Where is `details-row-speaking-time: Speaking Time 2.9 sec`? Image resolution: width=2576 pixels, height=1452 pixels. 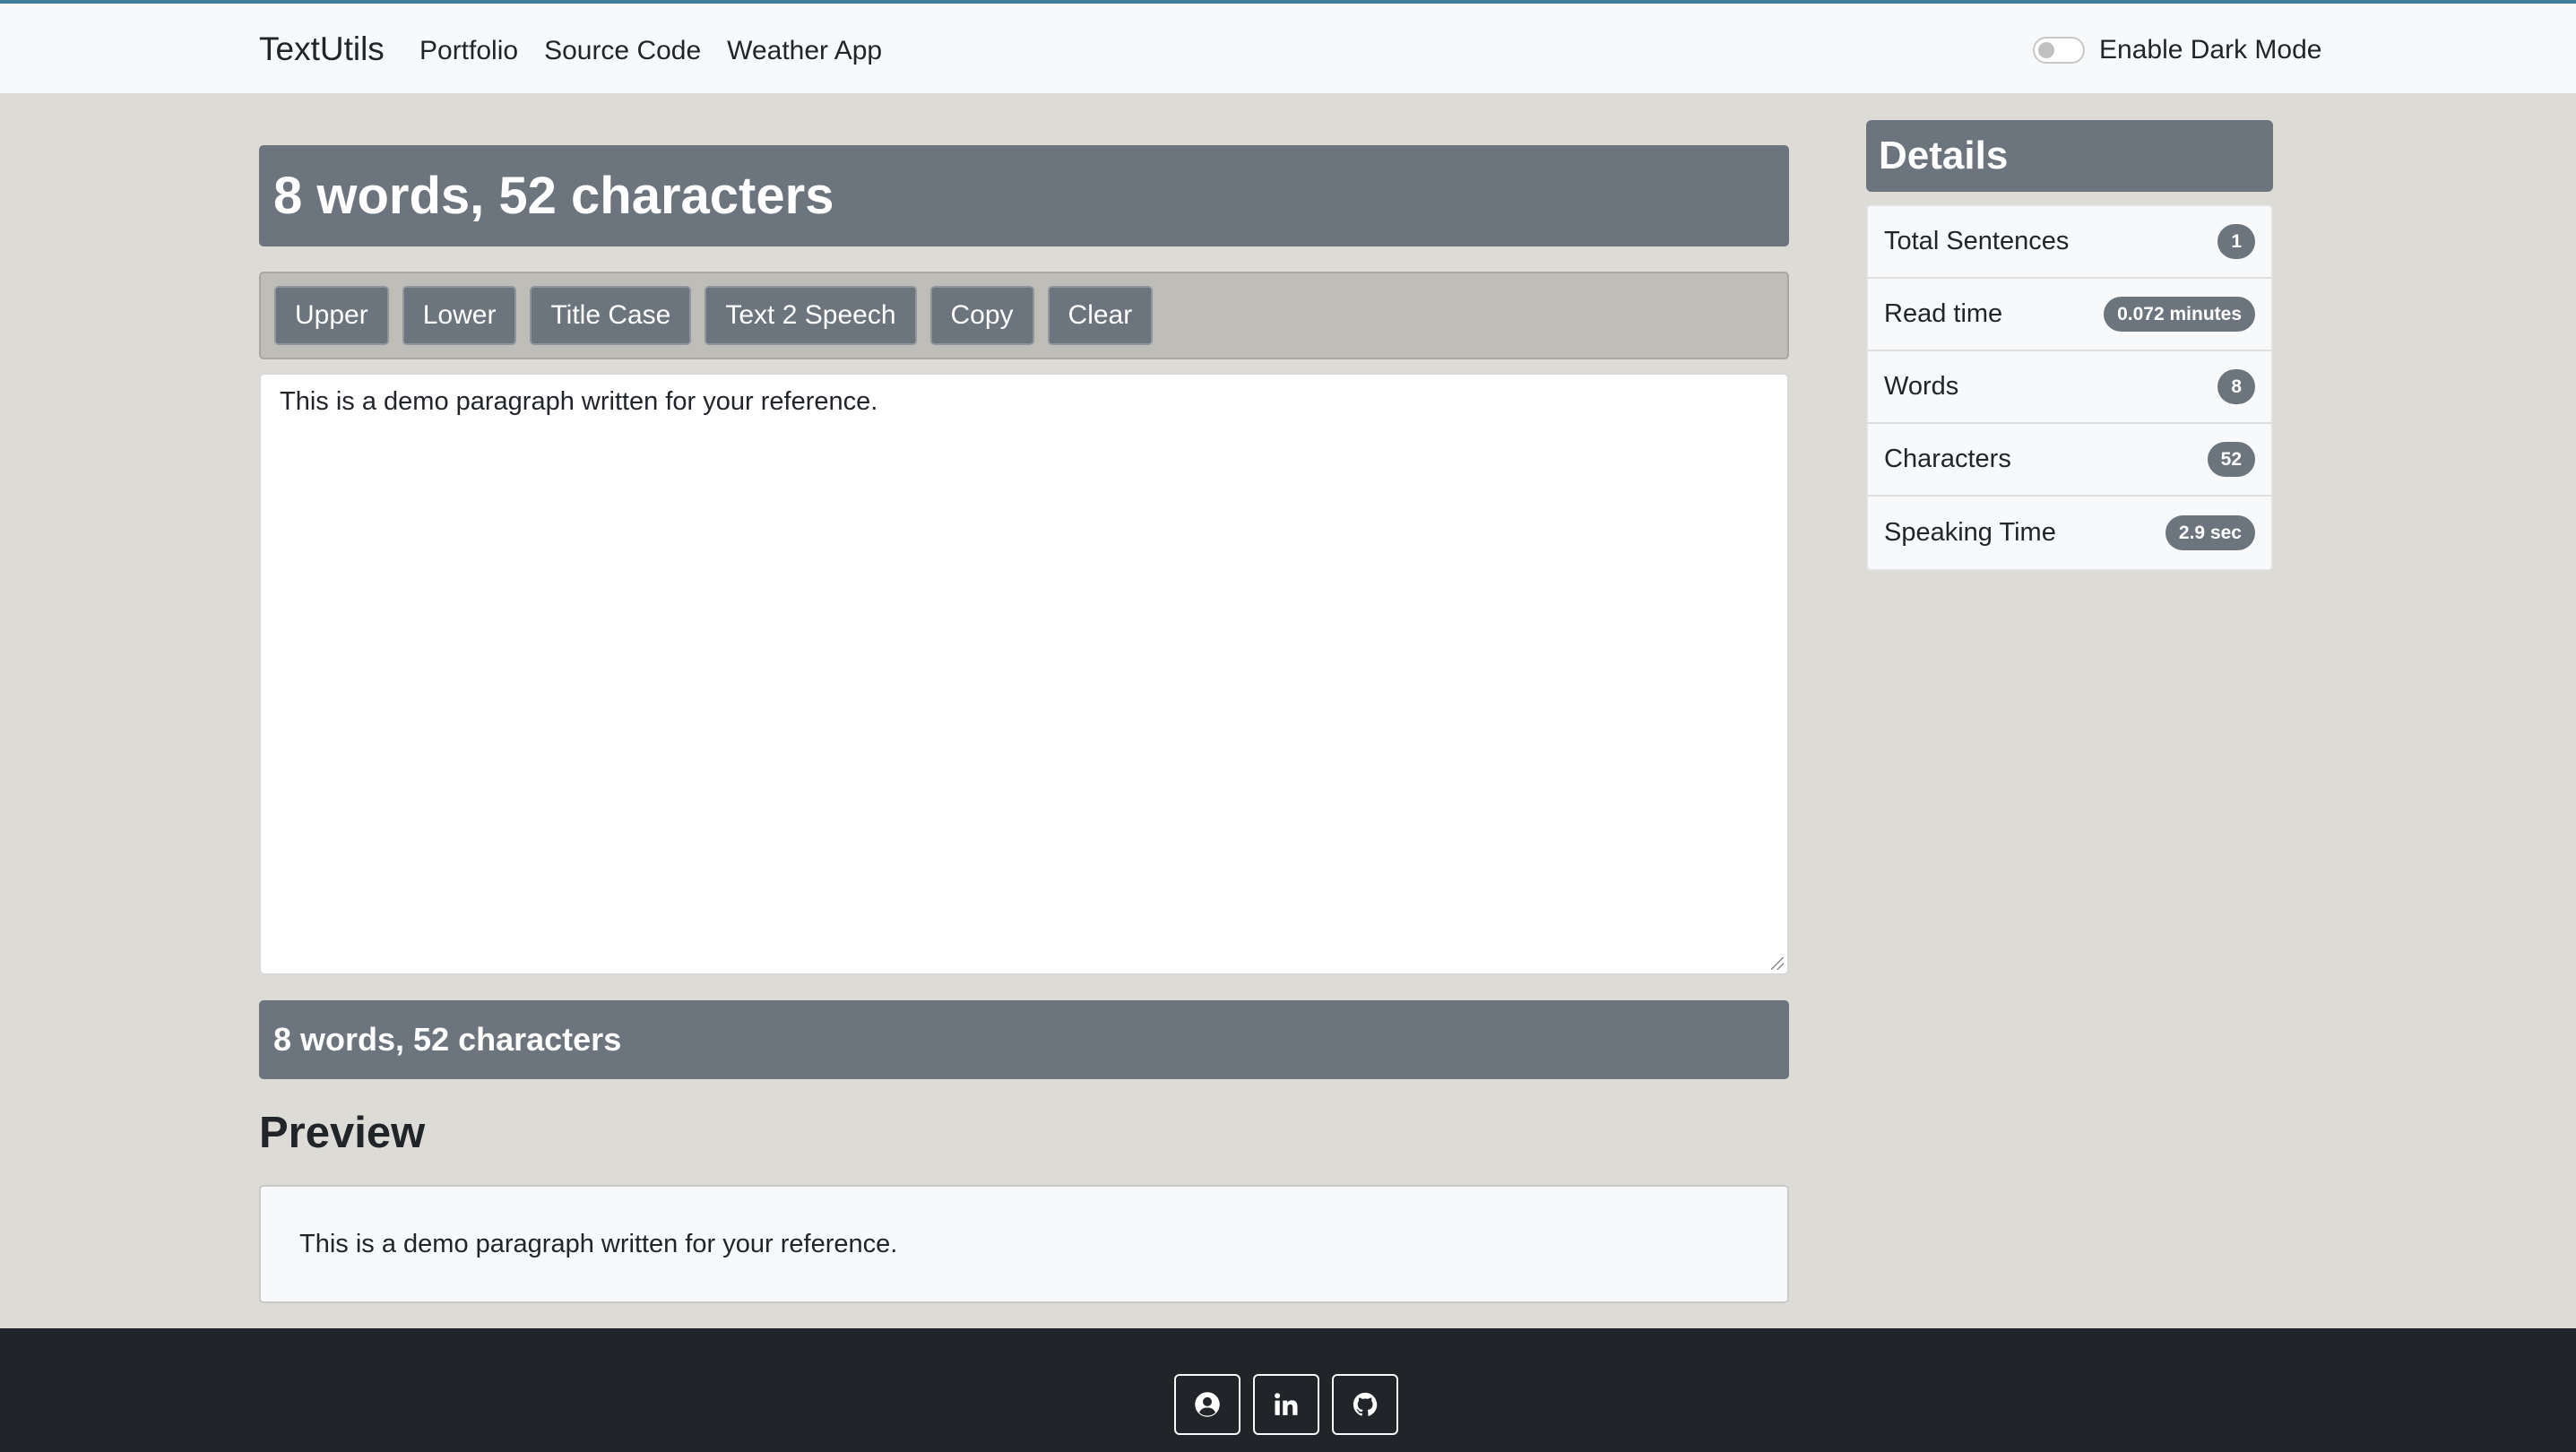 details-row-speaking-time: Speaking Time 2.9 sec is located at coordinates (2069, 533).